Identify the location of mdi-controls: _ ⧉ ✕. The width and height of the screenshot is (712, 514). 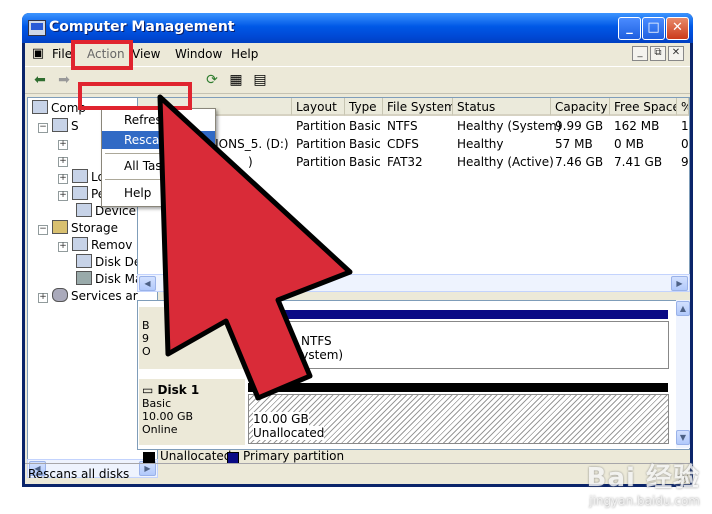
(658, 53).